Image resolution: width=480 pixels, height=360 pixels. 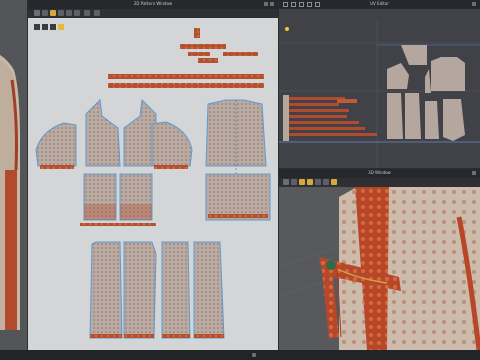 I want to click on uv-editor-close-button, so click(x=474, y=4).